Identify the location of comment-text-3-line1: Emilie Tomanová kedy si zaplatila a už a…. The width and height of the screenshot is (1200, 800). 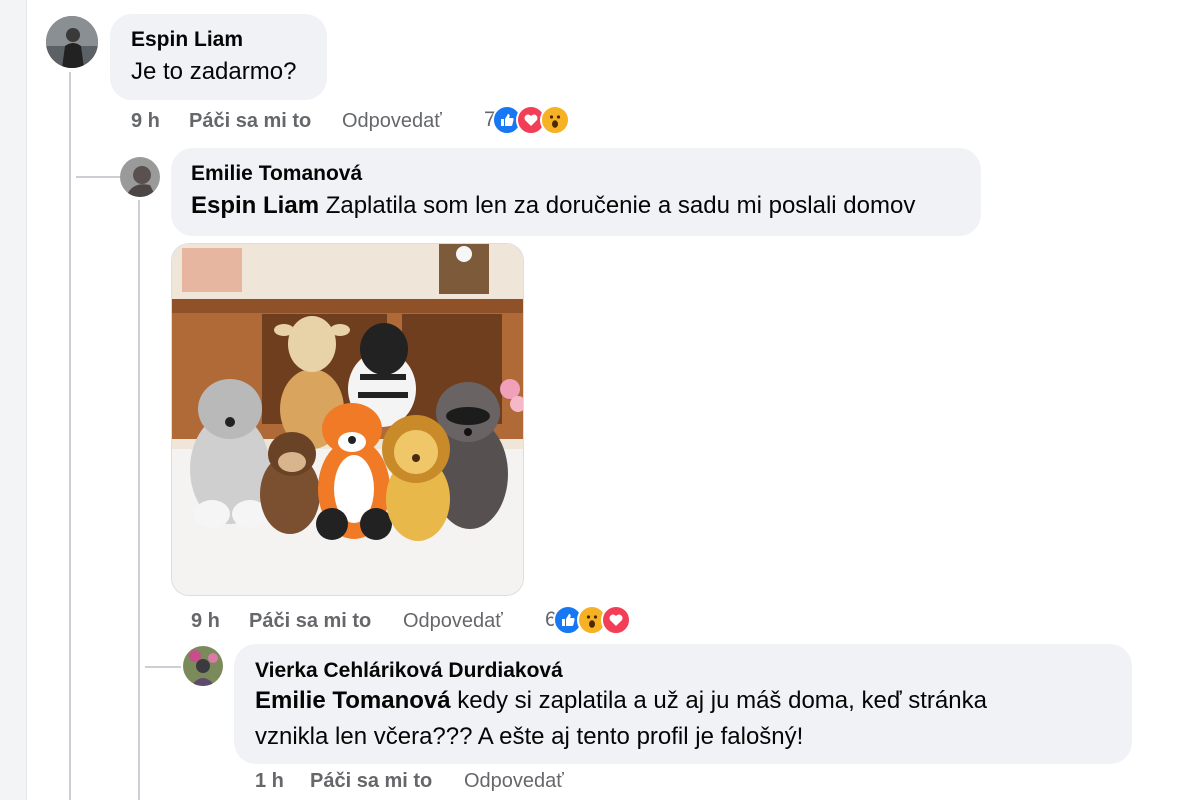
(621, 701).